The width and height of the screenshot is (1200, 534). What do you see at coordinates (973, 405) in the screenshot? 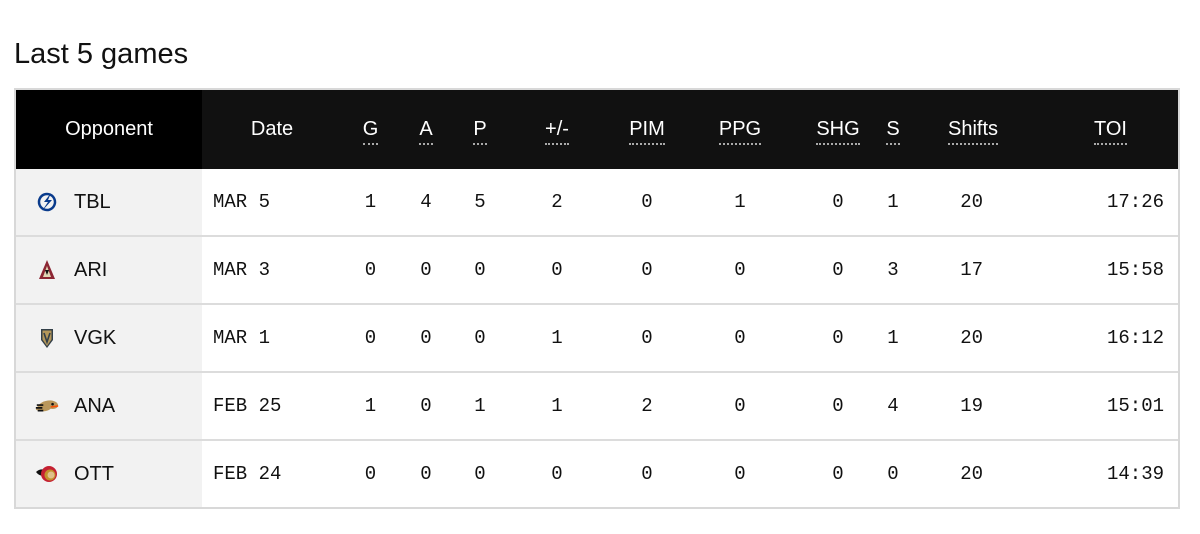
I see `shifts-value: 19` at bounding box center [973, 405].